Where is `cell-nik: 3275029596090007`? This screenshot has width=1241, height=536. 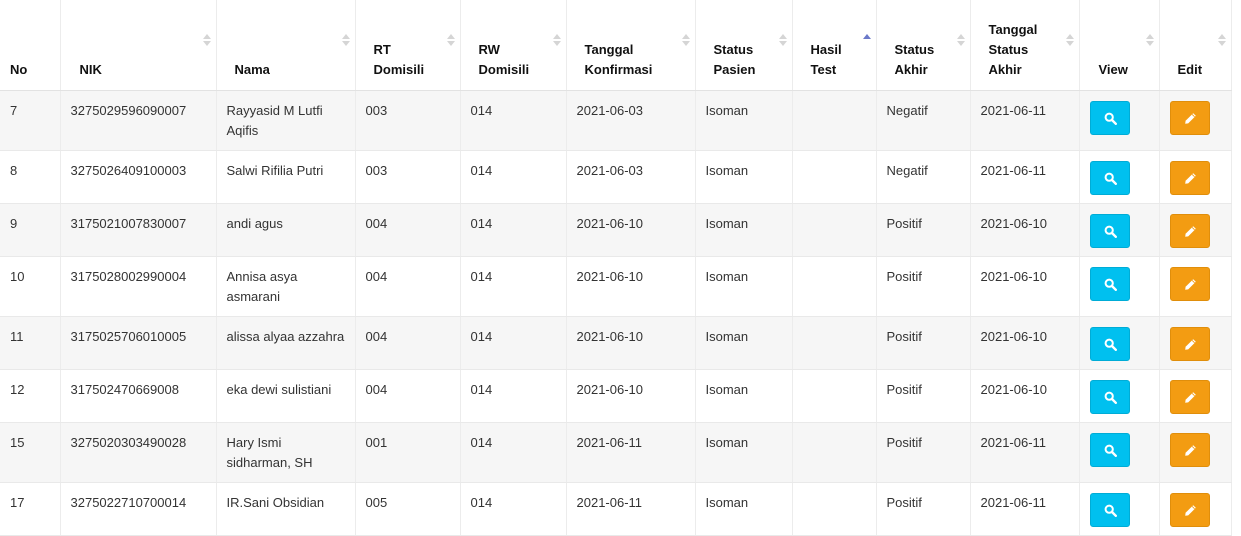
cell-nik: 3275029596090007 is located at coordinates (138, 120).